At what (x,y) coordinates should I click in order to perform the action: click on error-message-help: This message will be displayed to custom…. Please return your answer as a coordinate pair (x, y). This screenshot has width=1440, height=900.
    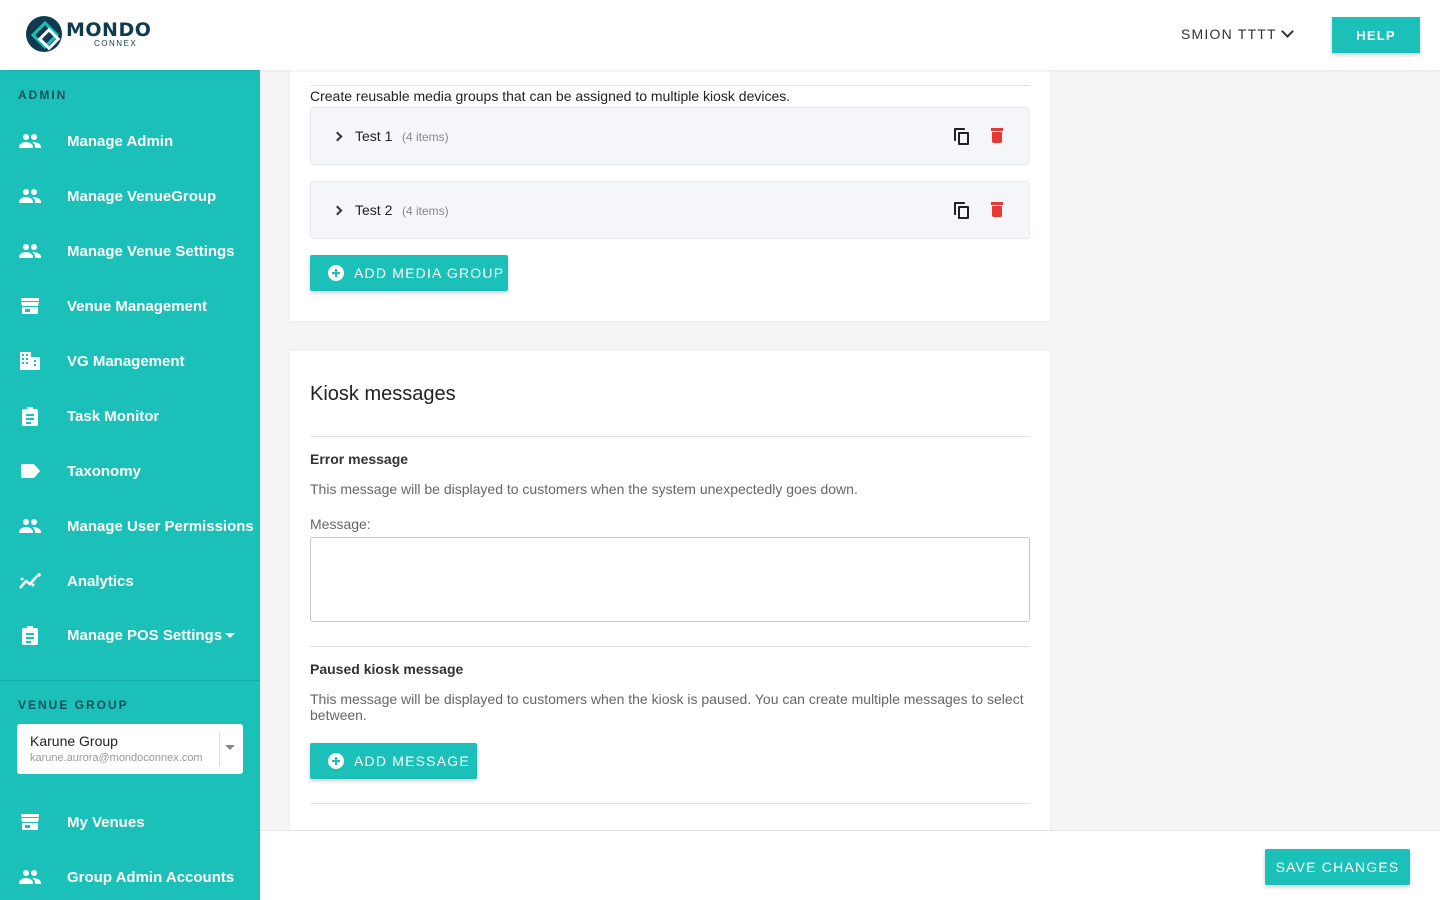
    Looking at the image, I should click on (584, 489).